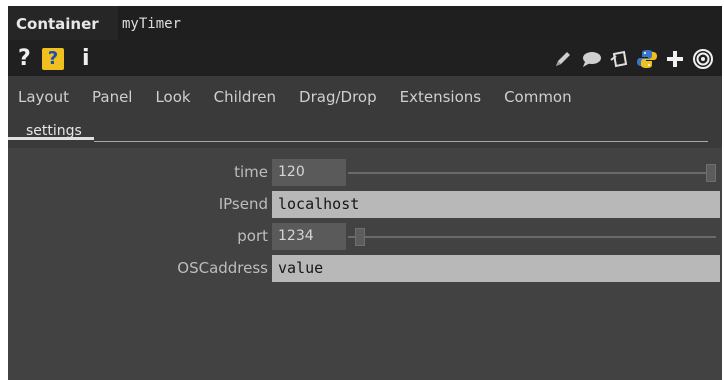 This screenshot has width=724, height=380. What do you see at coordinates (57, 24) in the screenshot?
I see `operator-type-label: Container` at bounding box center [57, 24].